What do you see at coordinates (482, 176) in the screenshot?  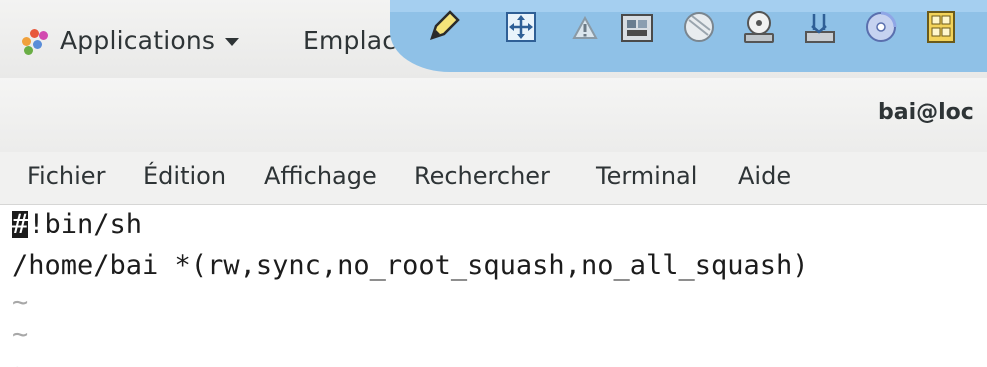 I see `menu-rechercher: Rechercher` at bounding box center [482, 176].